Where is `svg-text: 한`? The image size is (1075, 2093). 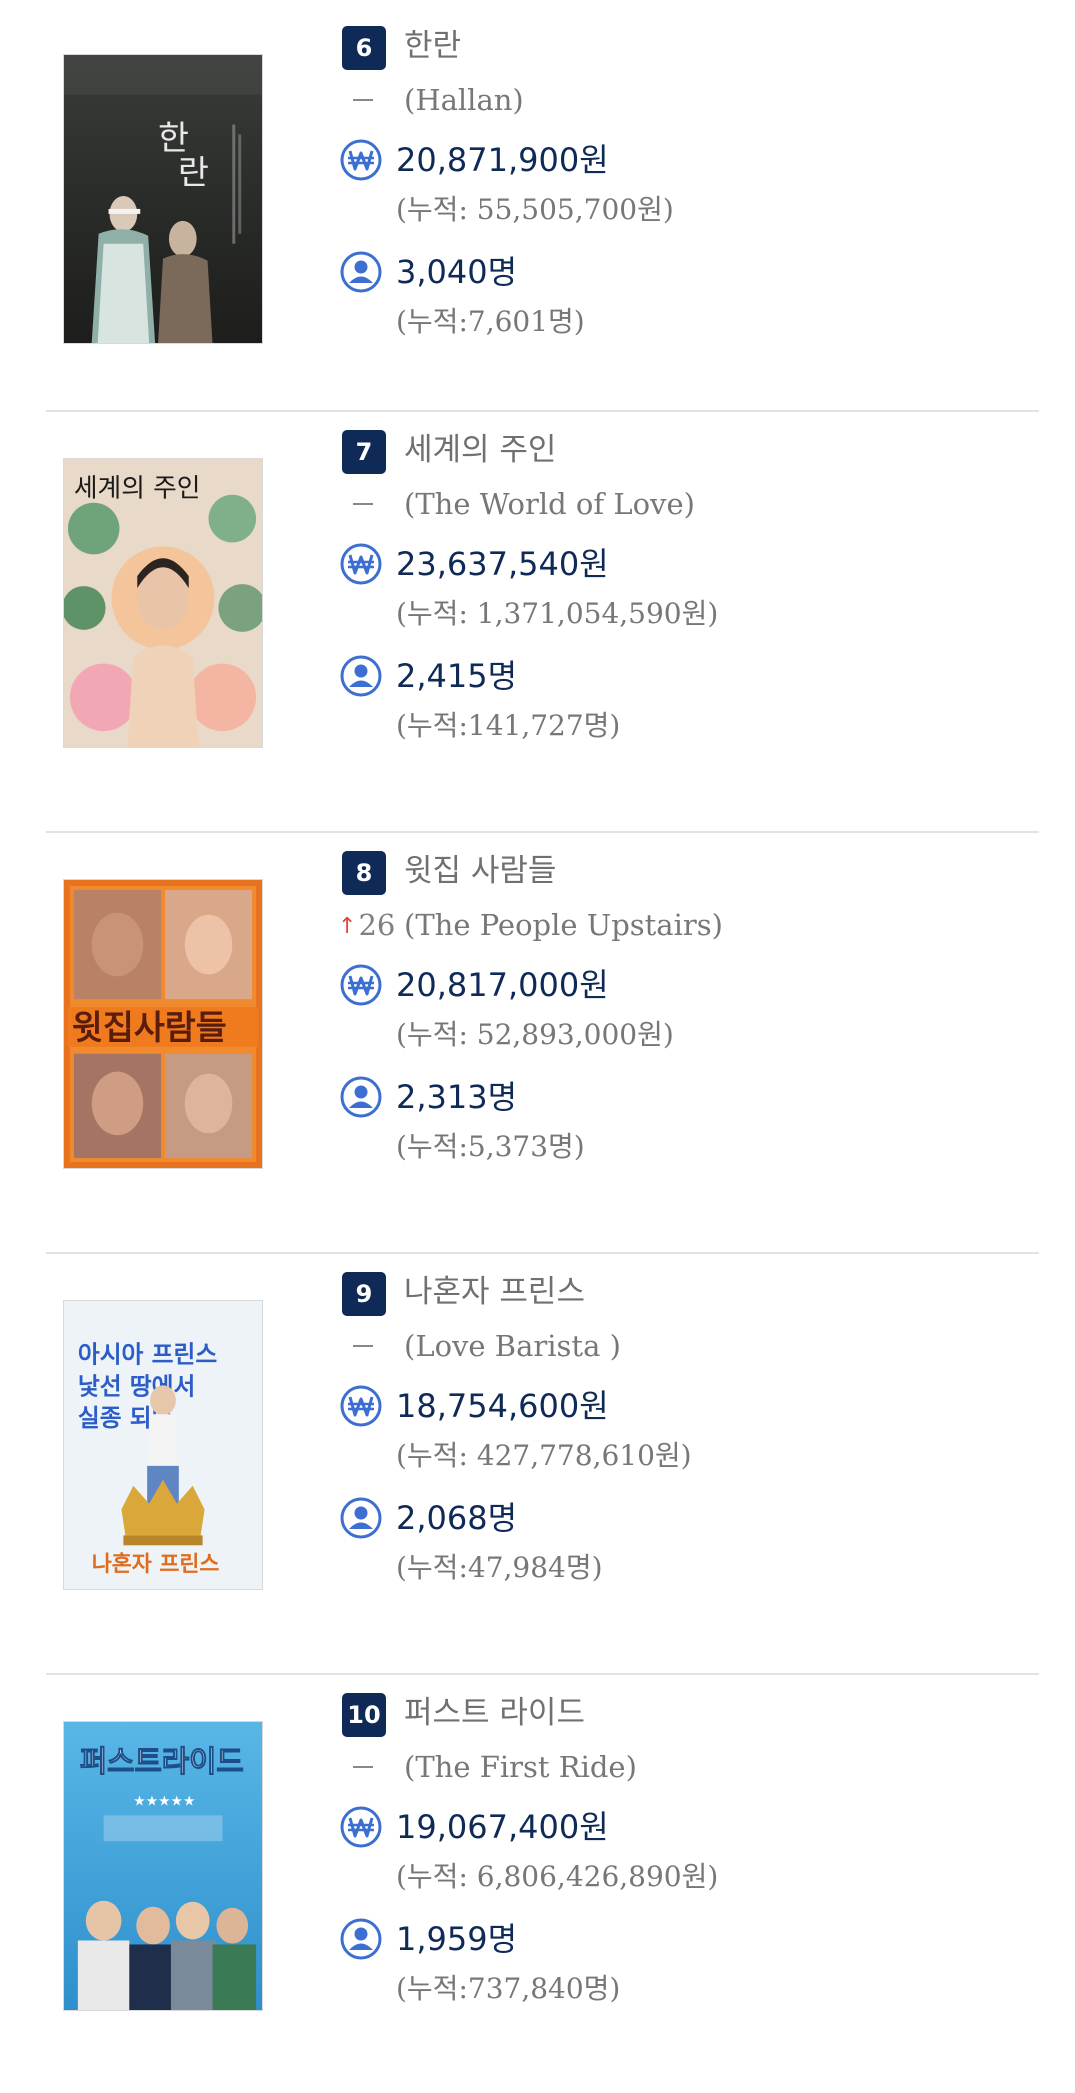
svg-text: 한 is located at coordinates (173, 137).